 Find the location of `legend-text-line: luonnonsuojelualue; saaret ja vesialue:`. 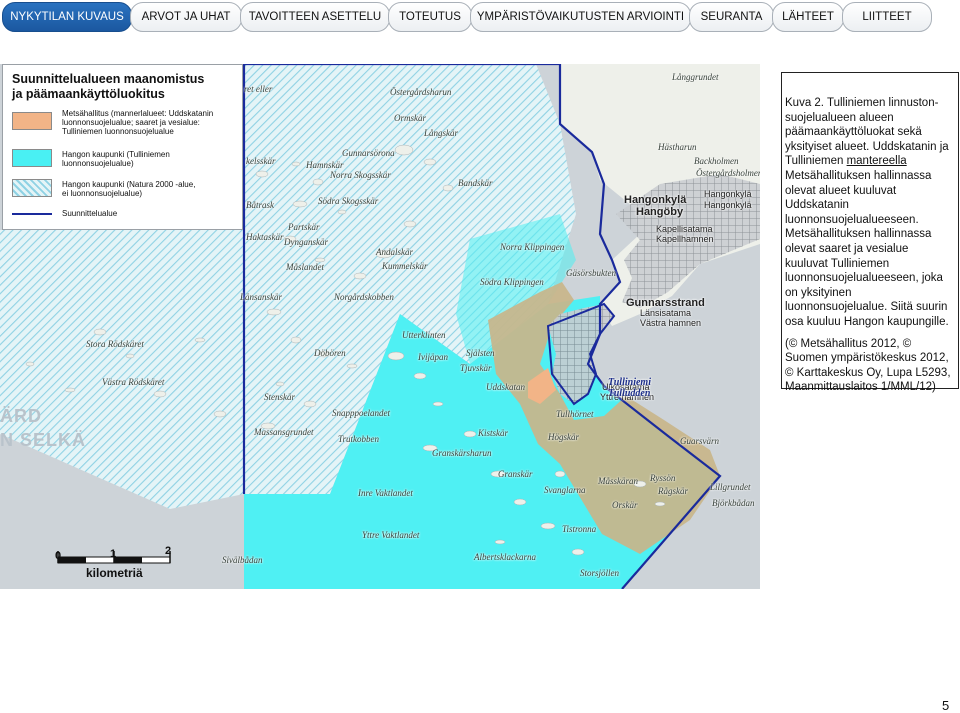

legend-text-line: luonnonsuojelualue; saaret ja vesialue: is located at coordinates (131, 122).